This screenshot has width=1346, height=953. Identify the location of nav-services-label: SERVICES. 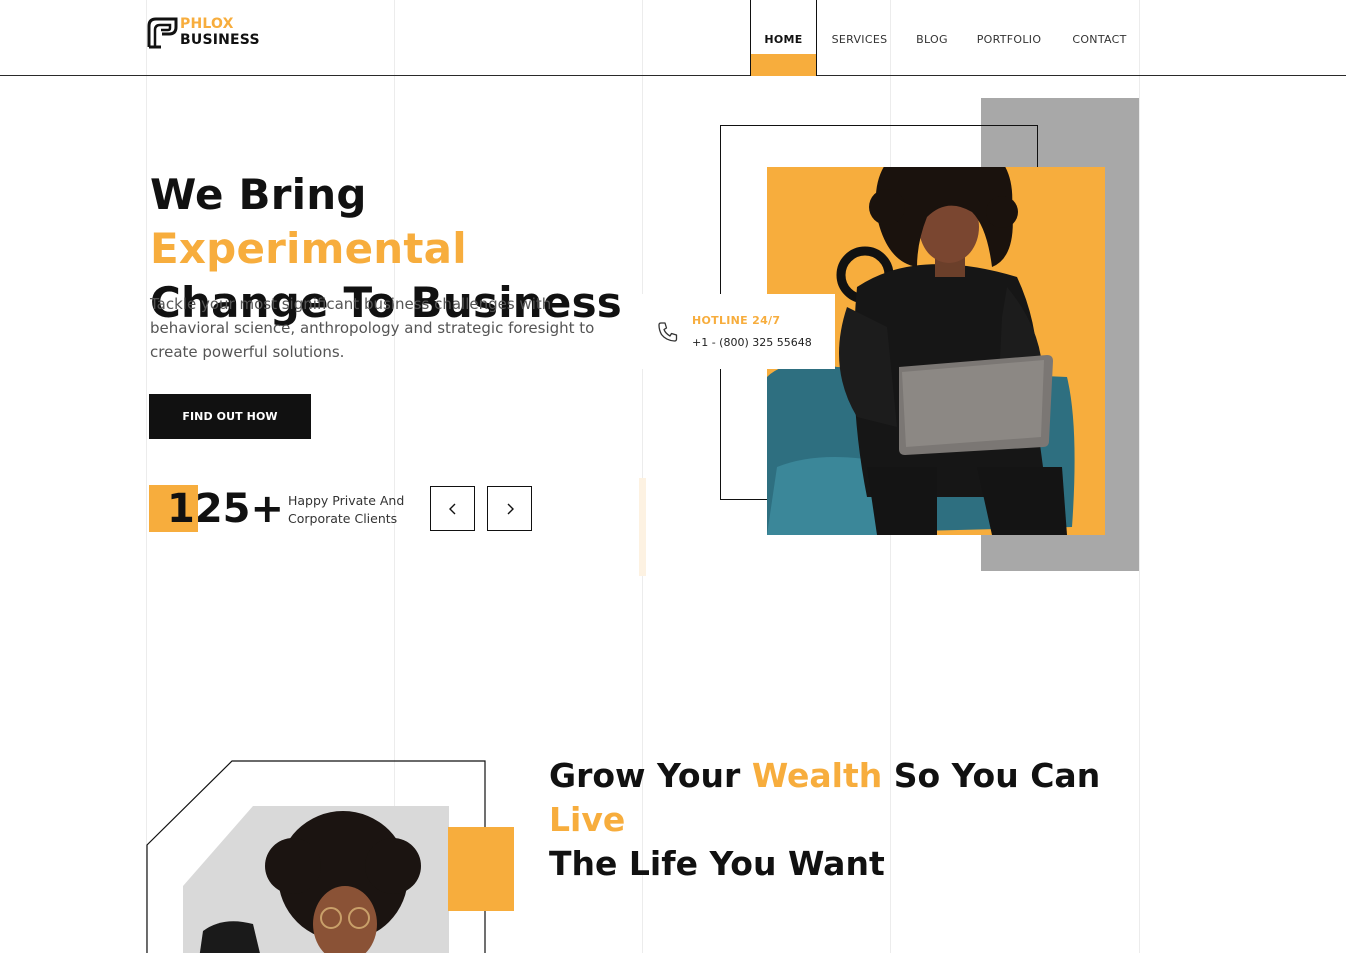
(859, 39).